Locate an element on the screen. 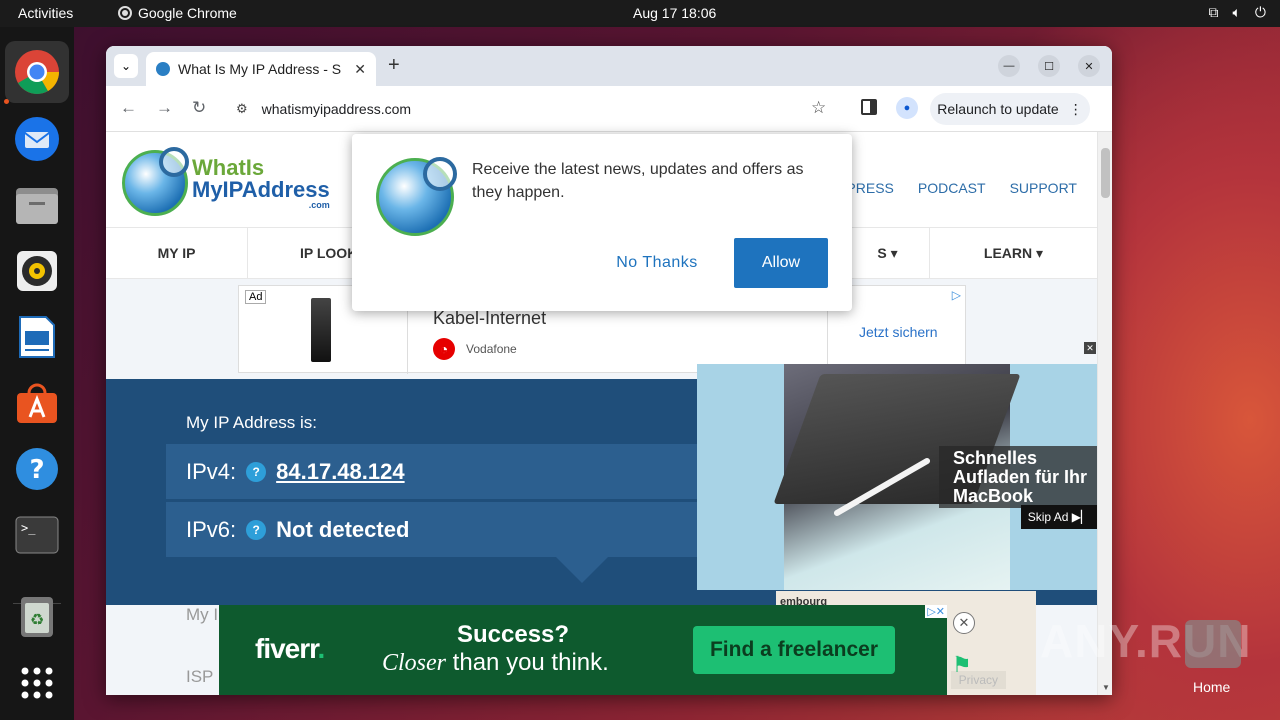 Image resolution: width=1280 pixels, height=720 pixels. dock-files is located at coordinates (37, 205).